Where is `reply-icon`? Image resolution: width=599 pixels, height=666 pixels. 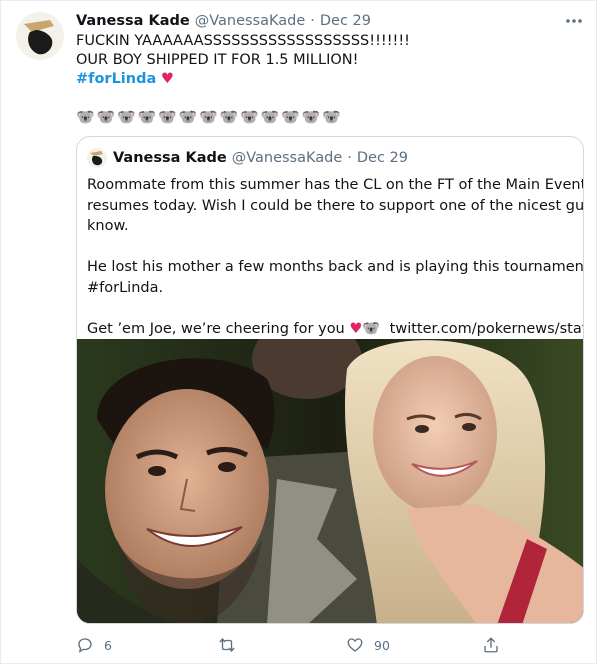 reply-icon is located at coordinates (85, 645).